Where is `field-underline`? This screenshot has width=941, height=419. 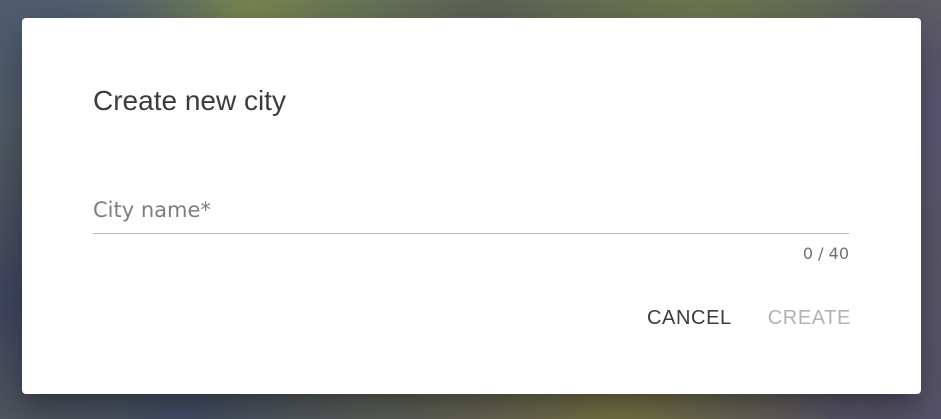 field-underline is located at coordinates (471, 233).